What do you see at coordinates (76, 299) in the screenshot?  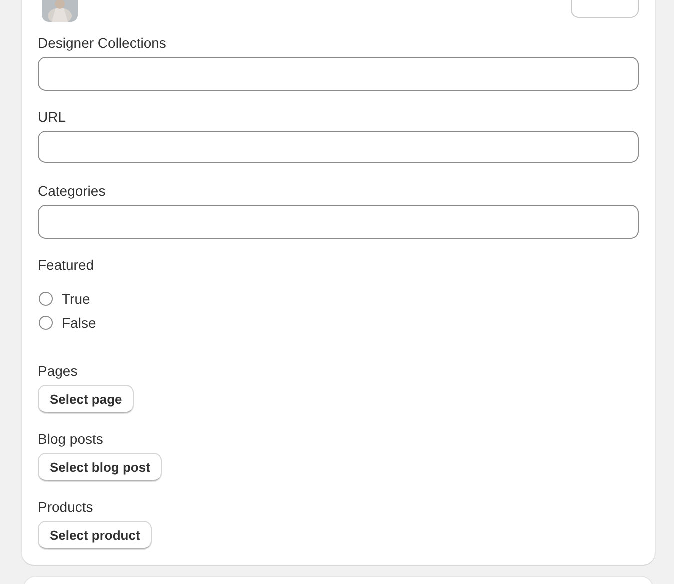 I see `radio-label: True` at bounding box center [76, 299].